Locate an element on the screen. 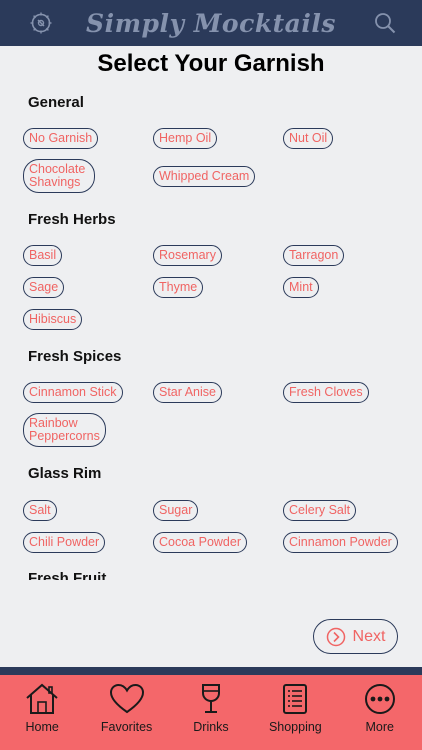 This screenshot has width=422, height=750. section-title-fresh-fruit: Fresh Fruit is located at coordinates (67, 575).